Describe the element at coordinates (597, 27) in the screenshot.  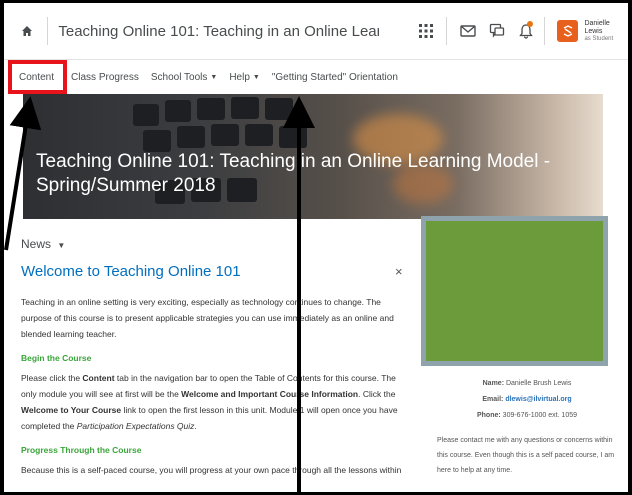
I see `user-name: Danielle Lewis` at that location.